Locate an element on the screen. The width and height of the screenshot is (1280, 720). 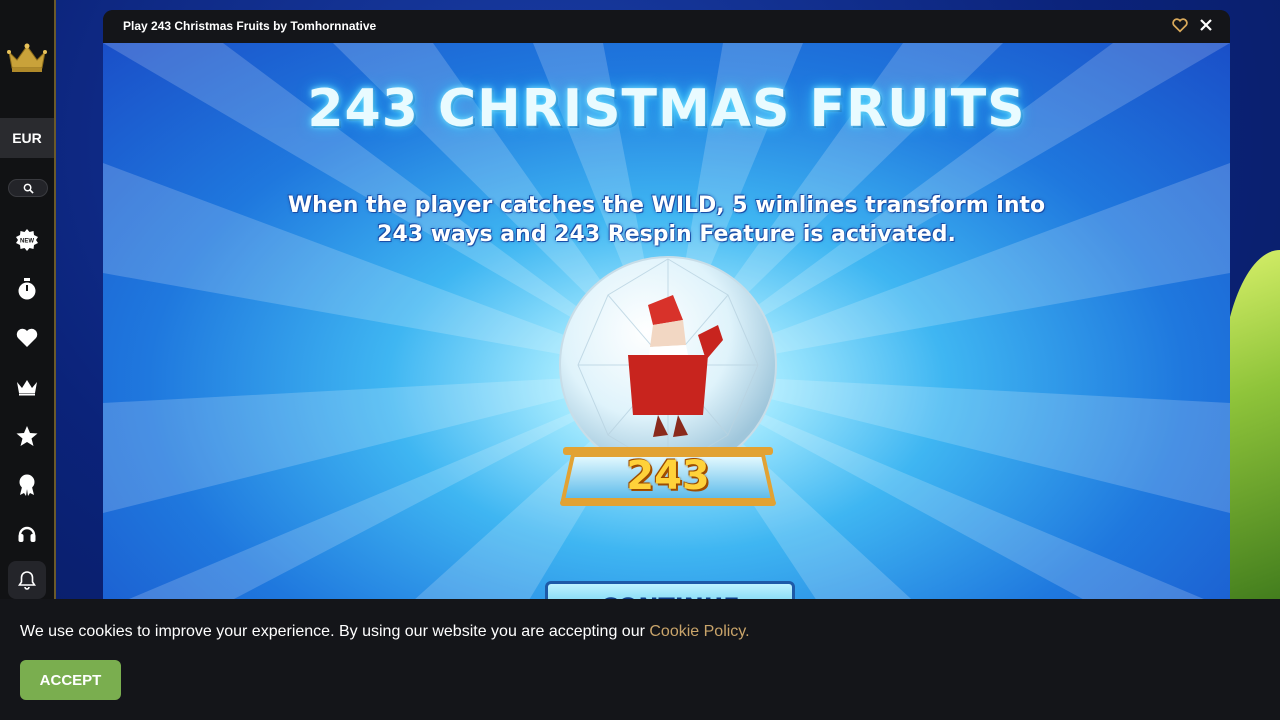
sidebar-item-recent is located at coordinates (27, 289).